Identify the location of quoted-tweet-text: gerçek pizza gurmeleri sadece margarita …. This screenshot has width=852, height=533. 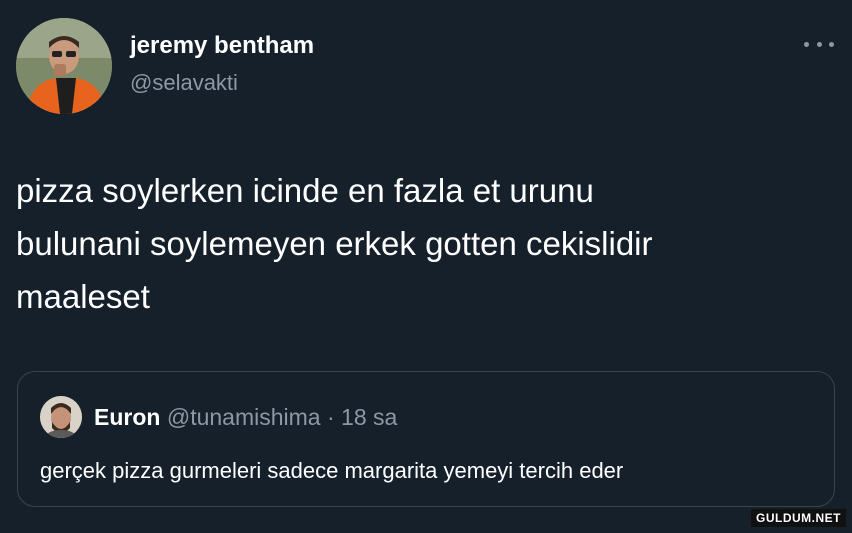
(332, 470).